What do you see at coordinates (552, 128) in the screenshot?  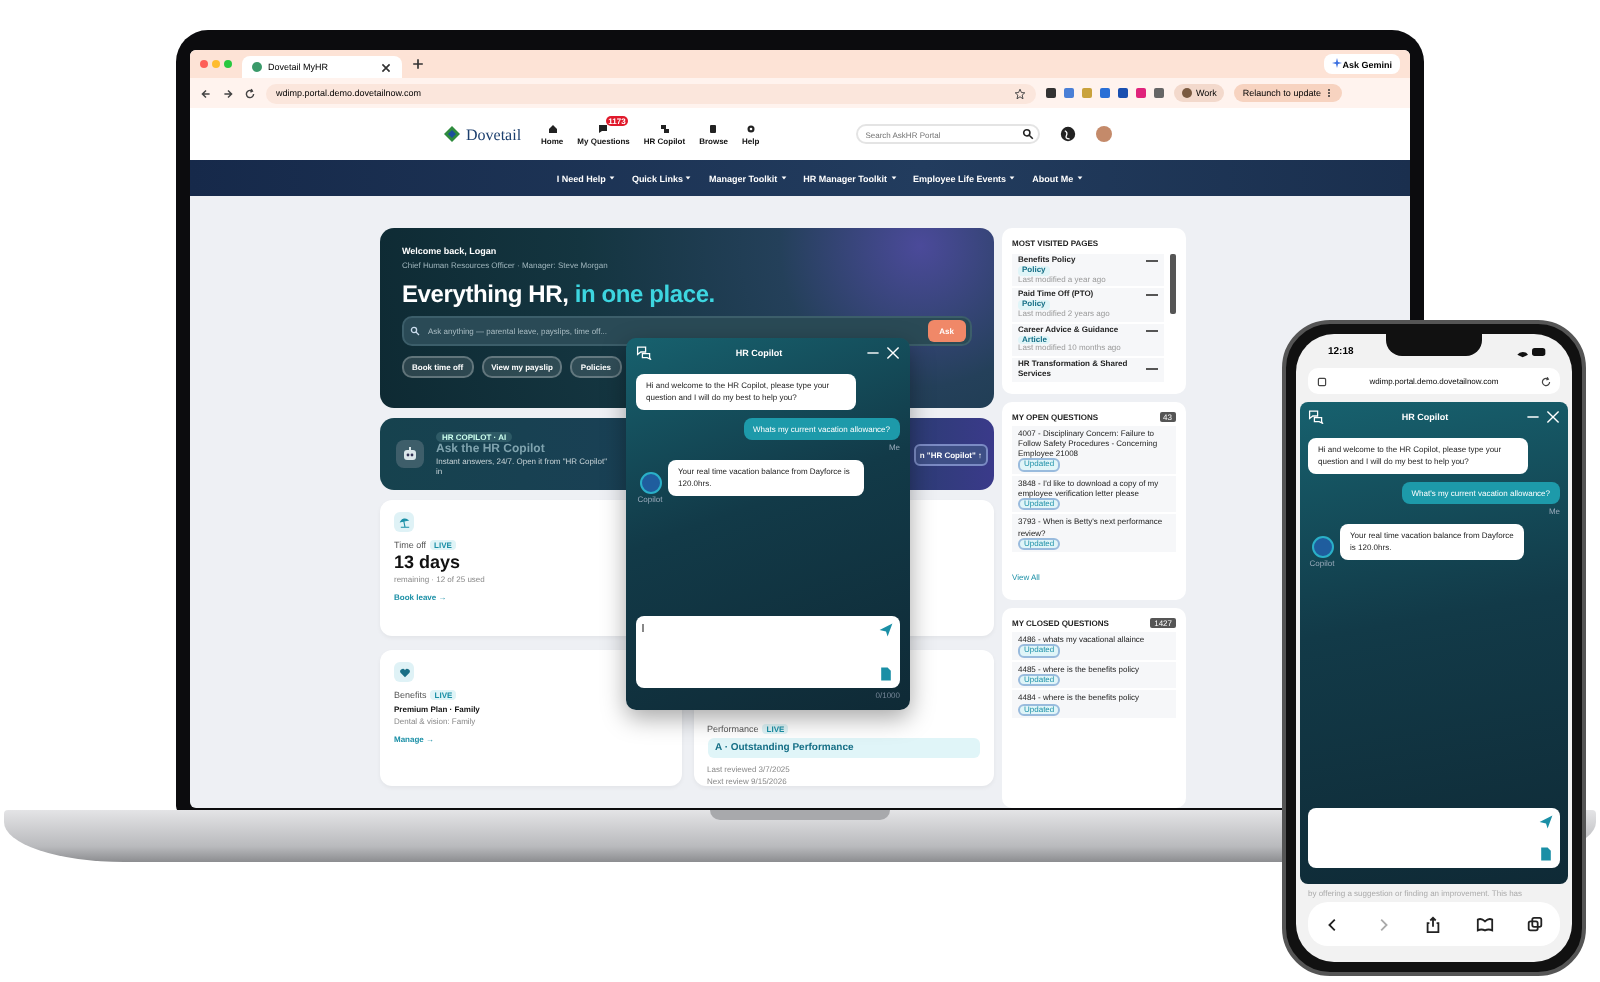 I see `house-icon` at bounding box center [552, 128].